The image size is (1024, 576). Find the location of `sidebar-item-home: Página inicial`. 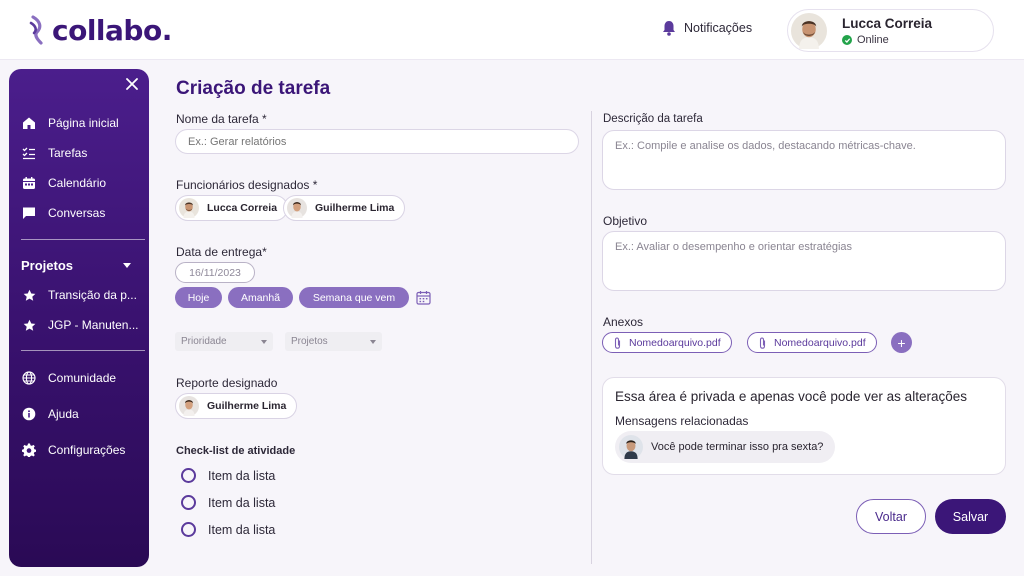

sidebar-item-home: Página inicial is located at coordinates (70, 123).